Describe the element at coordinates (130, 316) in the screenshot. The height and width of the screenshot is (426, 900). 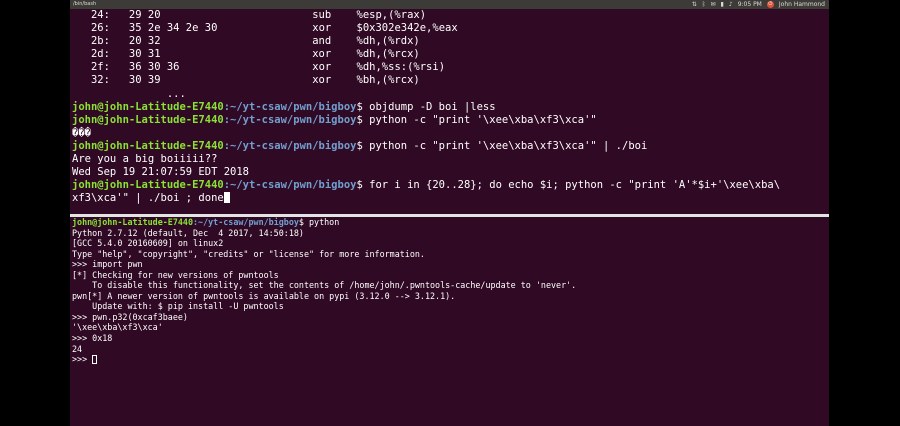
I see `python-output-line: >>> pwn.p32(0xcaf3baee)` at that location.